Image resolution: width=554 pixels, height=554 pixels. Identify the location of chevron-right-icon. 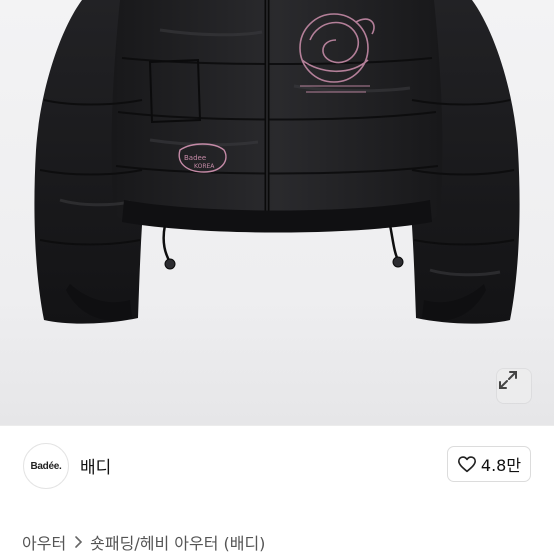
(79, 542).